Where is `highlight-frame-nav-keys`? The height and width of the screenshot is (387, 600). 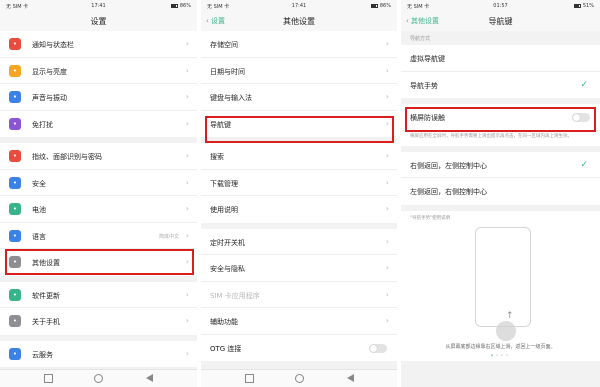 highlight-frame-nav-keys is located at coordinates (299, 129).